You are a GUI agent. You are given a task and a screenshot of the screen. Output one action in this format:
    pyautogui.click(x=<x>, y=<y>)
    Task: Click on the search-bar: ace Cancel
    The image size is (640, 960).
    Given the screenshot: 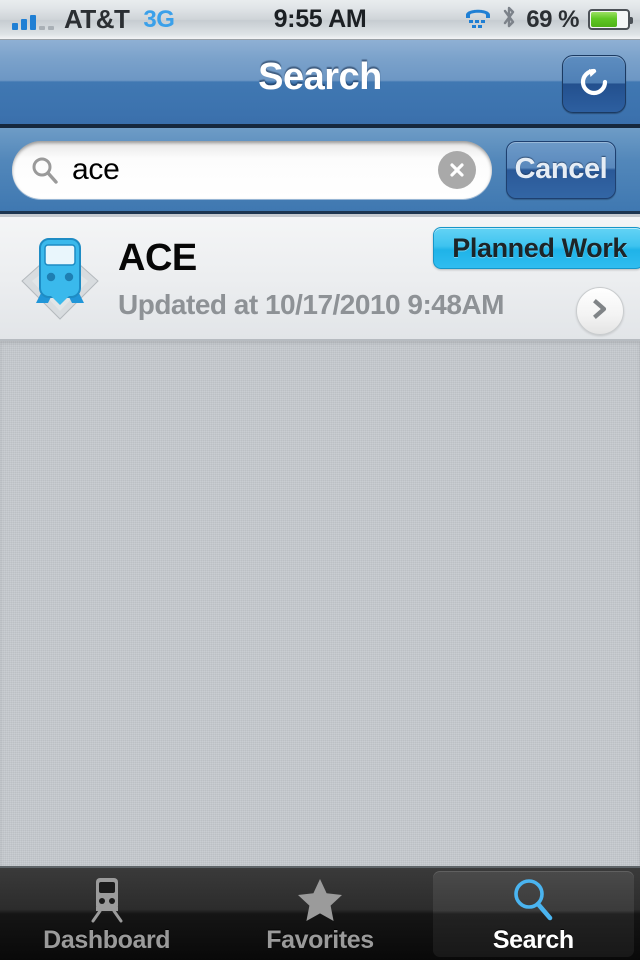 What is the action you would take?
    pyautogui.click(x=320, y=171)
    